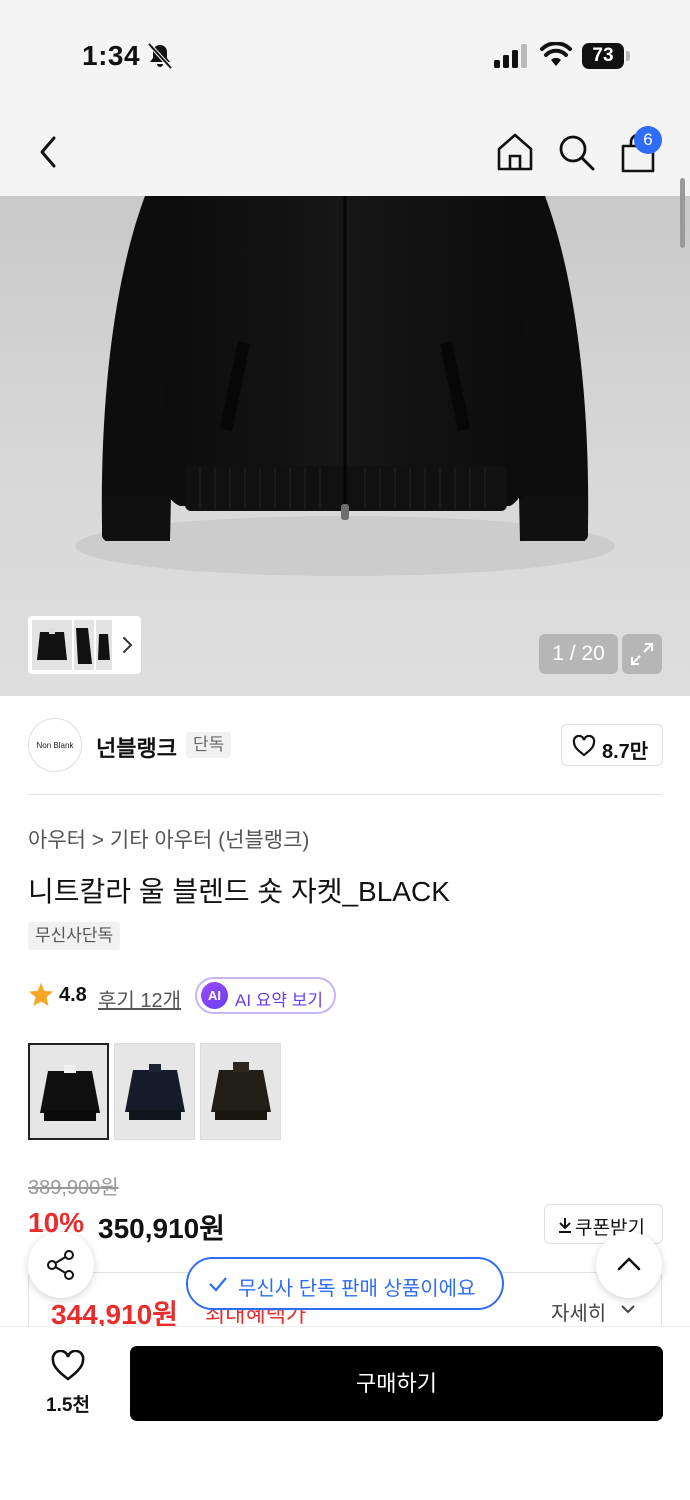  I want to click on chevron-down-icon, so click(628, 1309).